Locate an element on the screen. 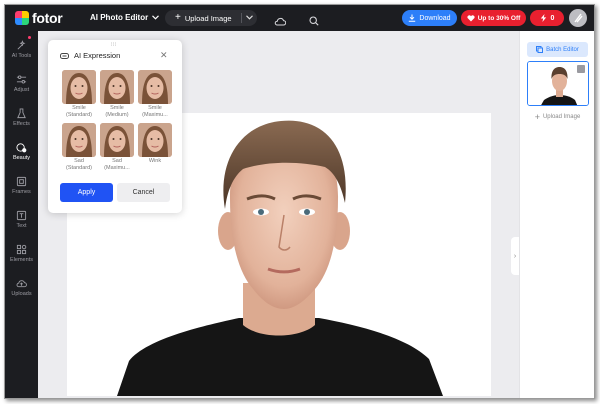  popup-title: AI Expression is located at coordinates (97, 55).